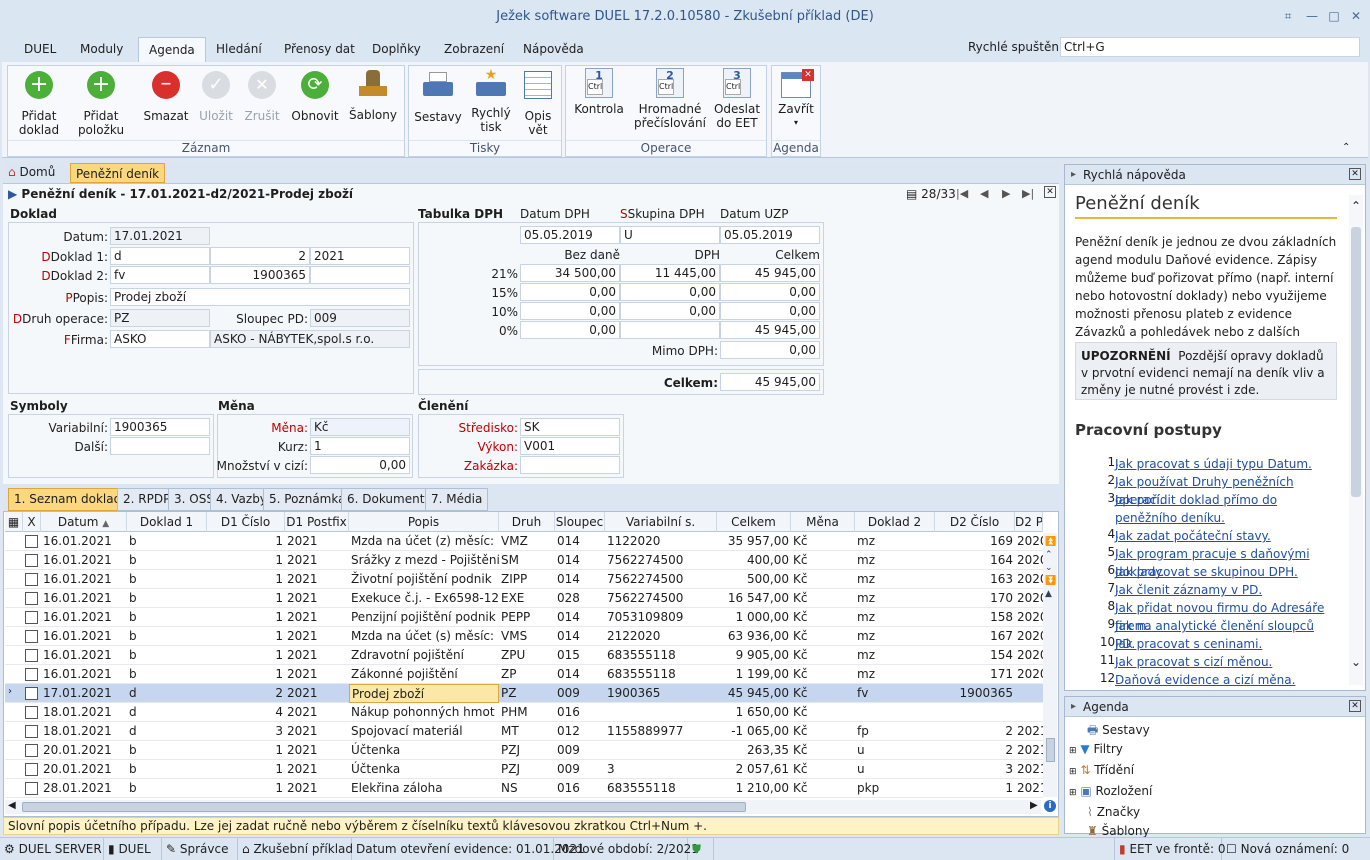 The height and width of the screenshot is (860, 1370). Describe the element at coordinates (373, 95) in the screenshot. I see `templates-button: Šablony` at that location.